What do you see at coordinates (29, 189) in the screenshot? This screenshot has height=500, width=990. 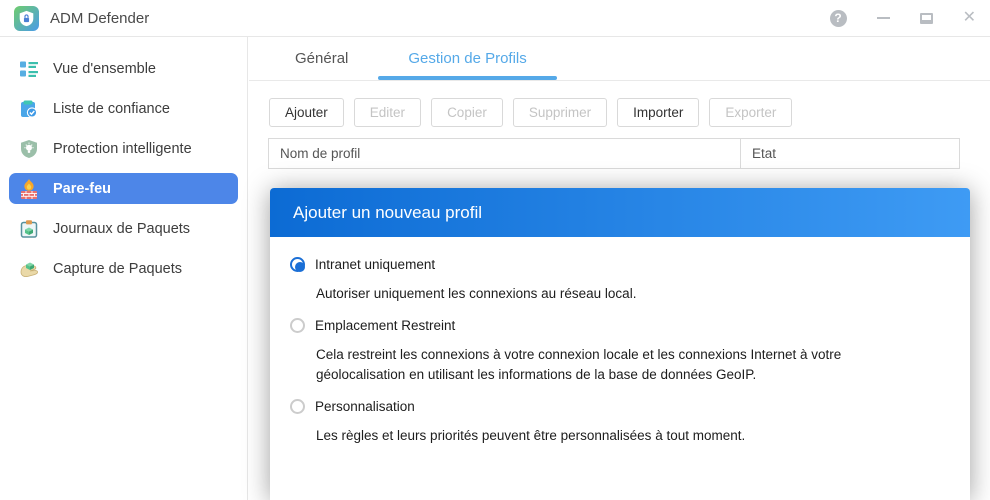 I see `firewall-icon` at bounding box center [29, 189].